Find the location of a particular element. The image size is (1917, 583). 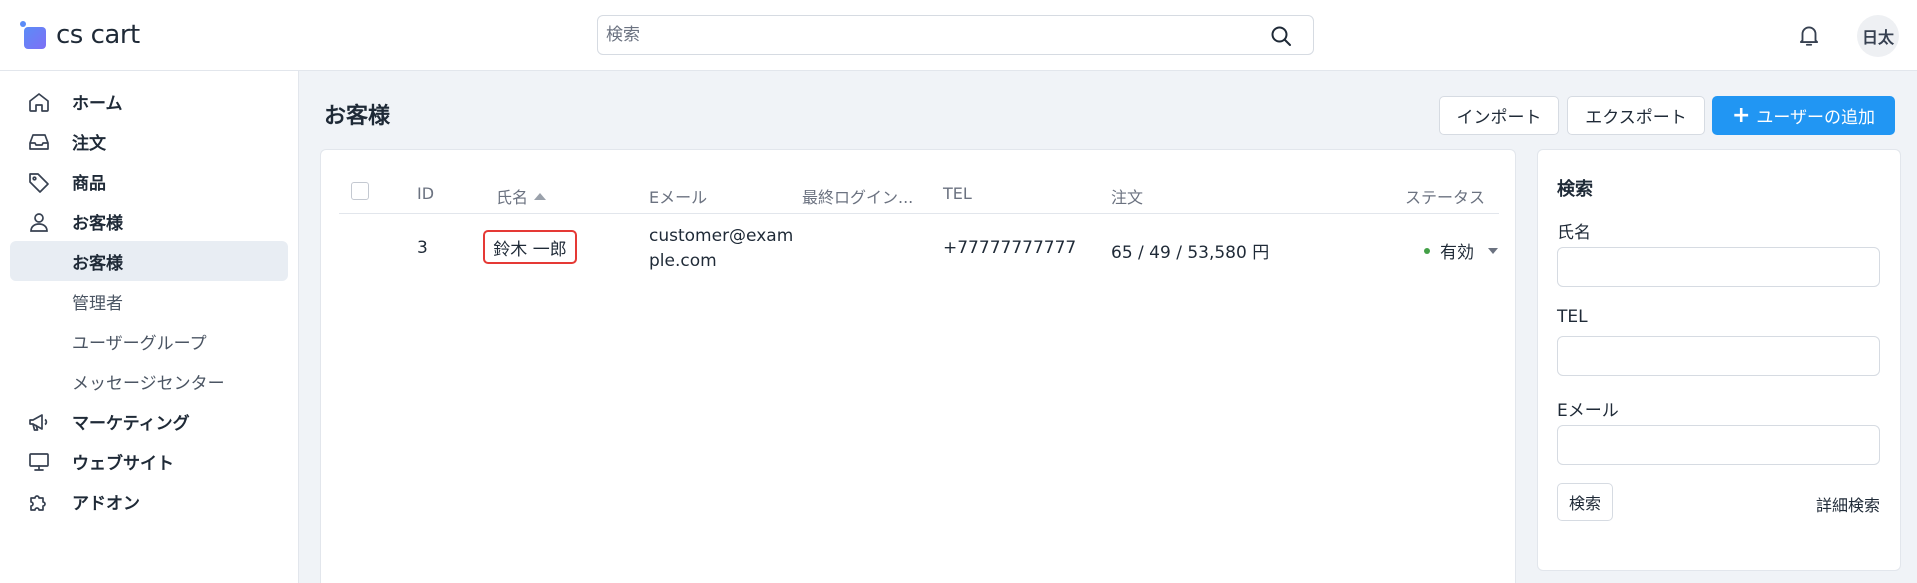

sidebar-item-addons: アドオン is located at coordinates (149, 501).